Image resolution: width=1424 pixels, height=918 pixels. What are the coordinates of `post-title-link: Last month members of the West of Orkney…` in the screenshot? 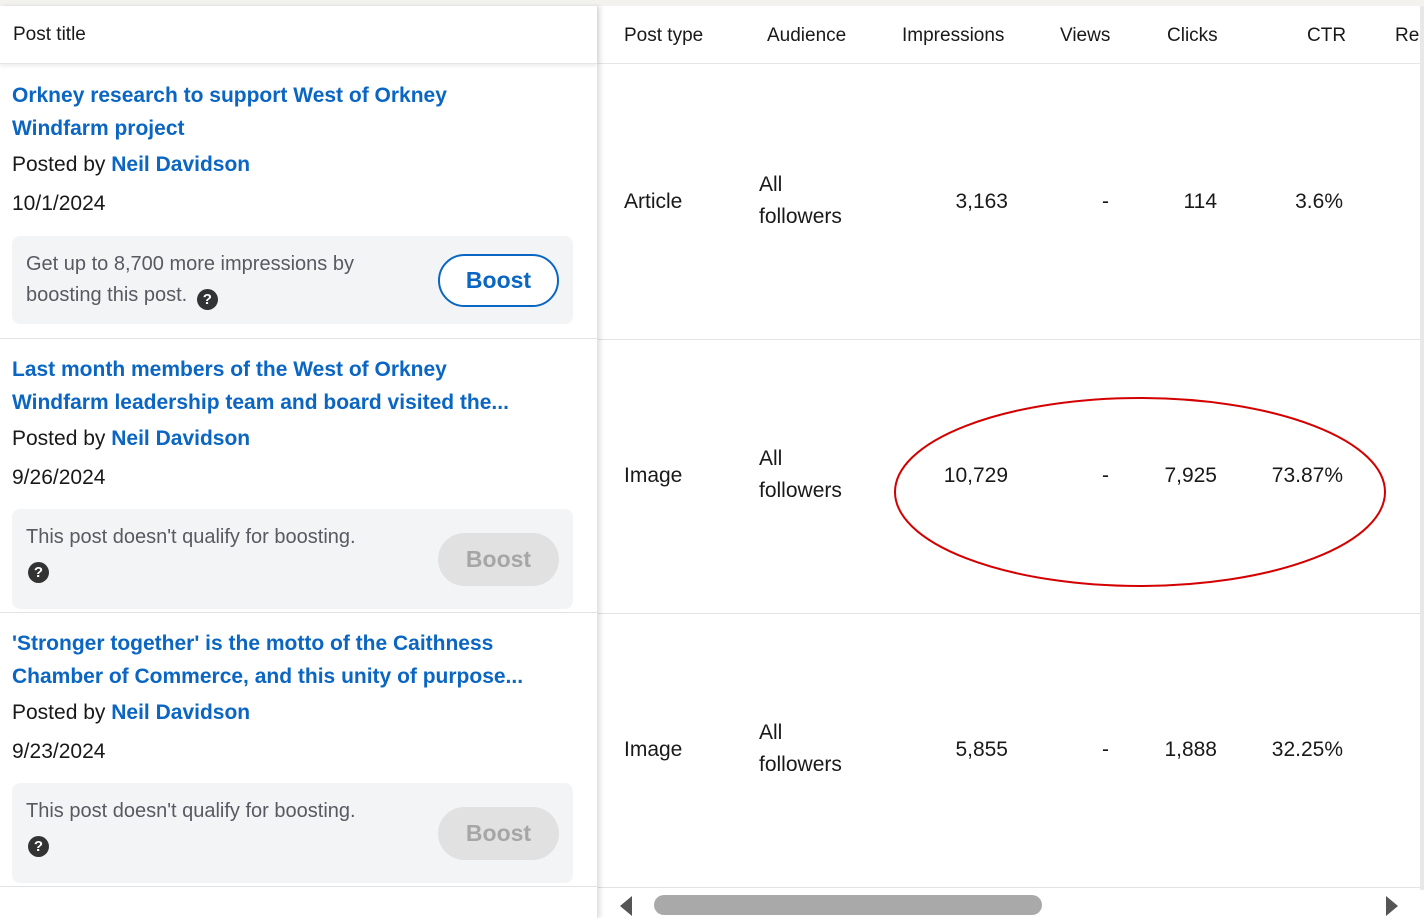 It's located at (292, 386).